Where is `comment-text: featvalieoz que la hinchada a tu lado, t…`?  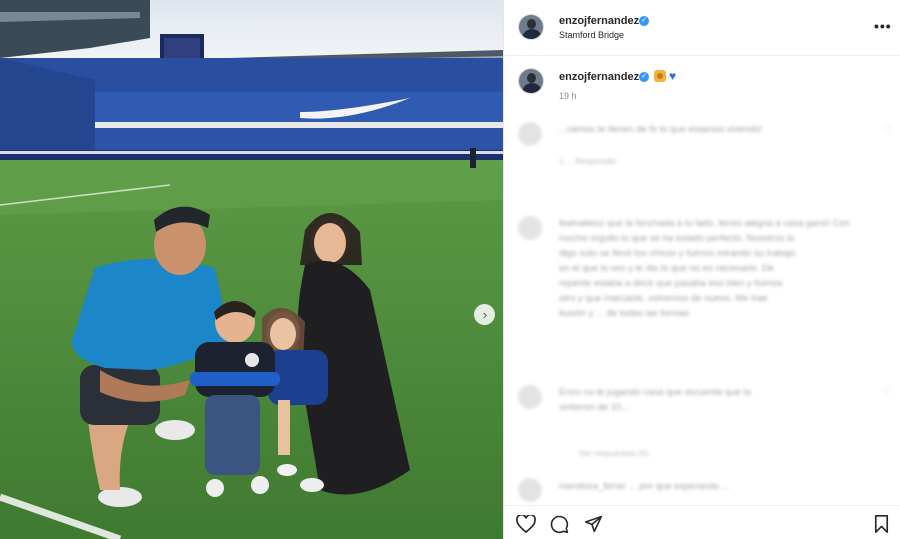
comment-text: featvalieoz que la hinchada a tu lado, t… is located at coordinates (705, 223).